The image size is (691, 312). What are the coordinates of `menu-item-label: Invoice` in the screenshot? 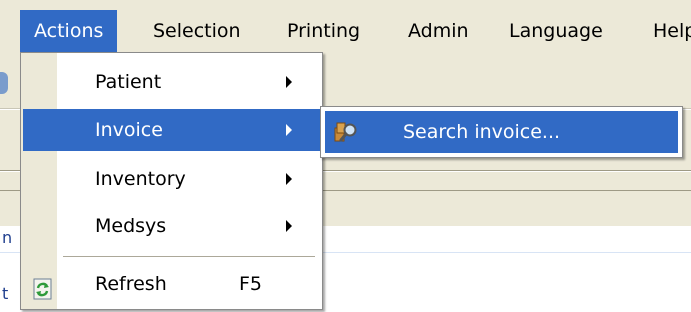 It's located at (129, 130).